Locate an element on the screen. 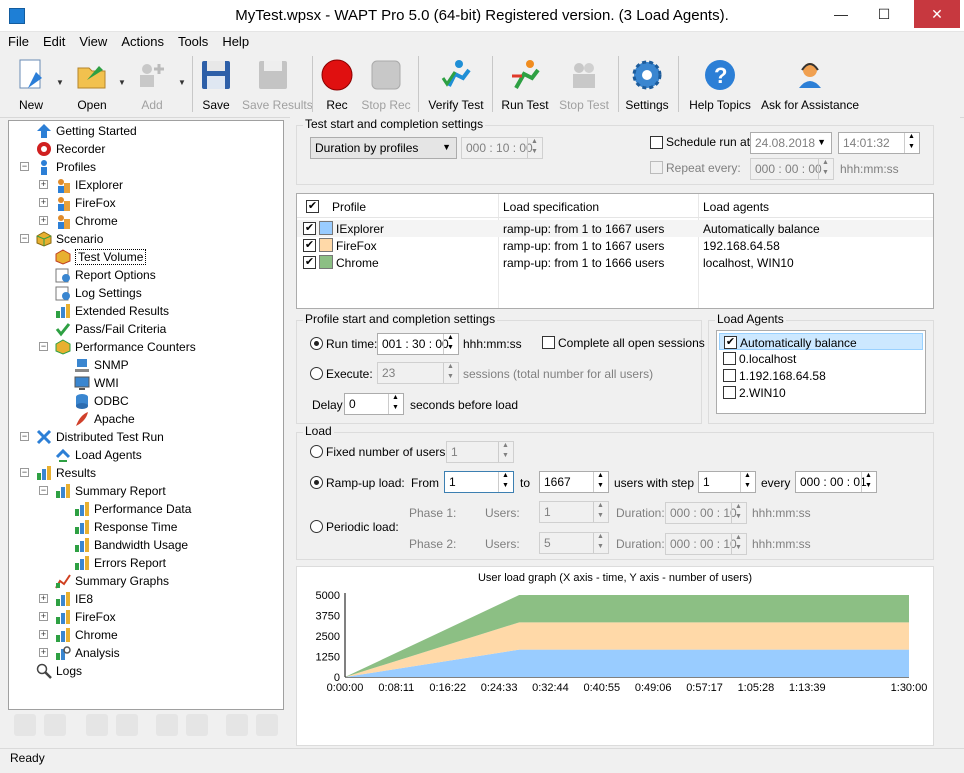 The width and height of the screenshot is (964, 773). tree-extended-results: Extended Results is located at coordinates (112, 311).